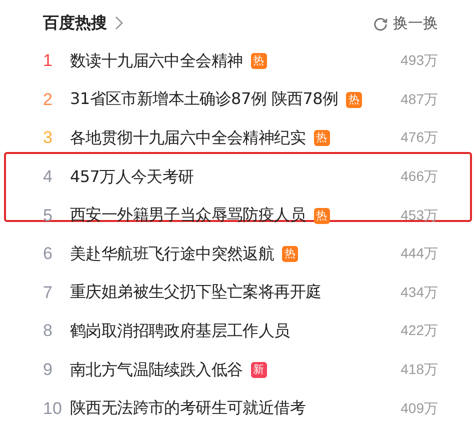 The height and width of the screenshot is (423, 475). What do you see at coordinates (48, 216) in the screenshot?
I see `rank-number: 5` at bounding box center [48, 216].